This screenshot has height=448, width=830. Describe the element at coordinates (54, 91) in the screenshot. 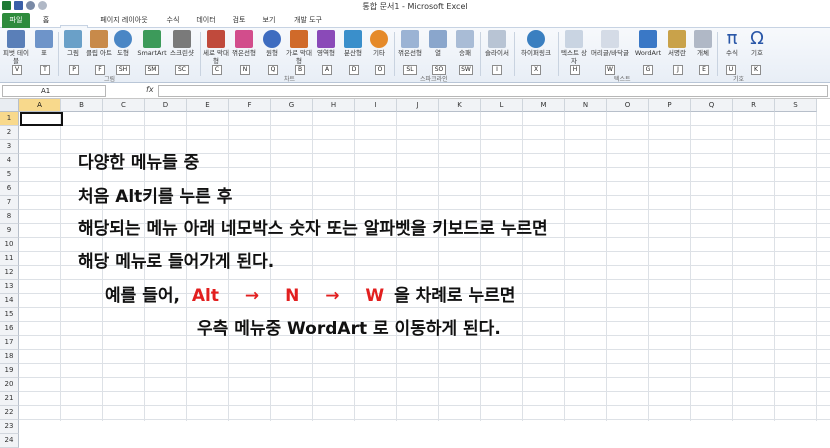

I see `name-box: A1` at that location.